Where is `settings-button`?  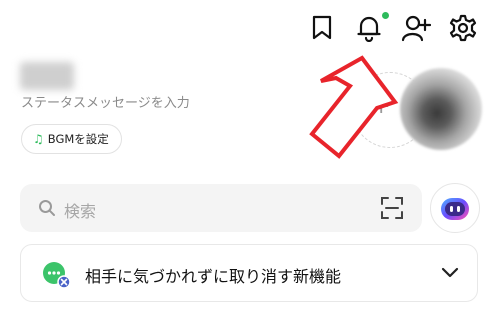 settings-button is located at coordinates (463, 28).